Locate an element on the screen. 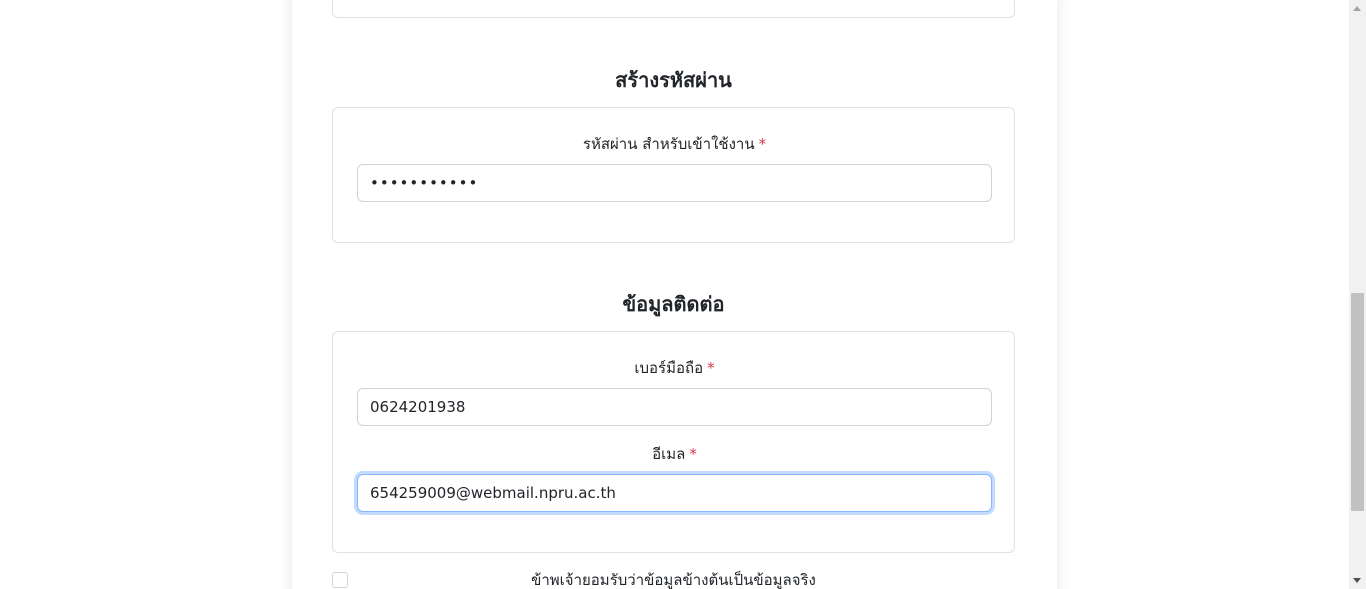  page-scrollbar is located at coordinates (1357, 294).